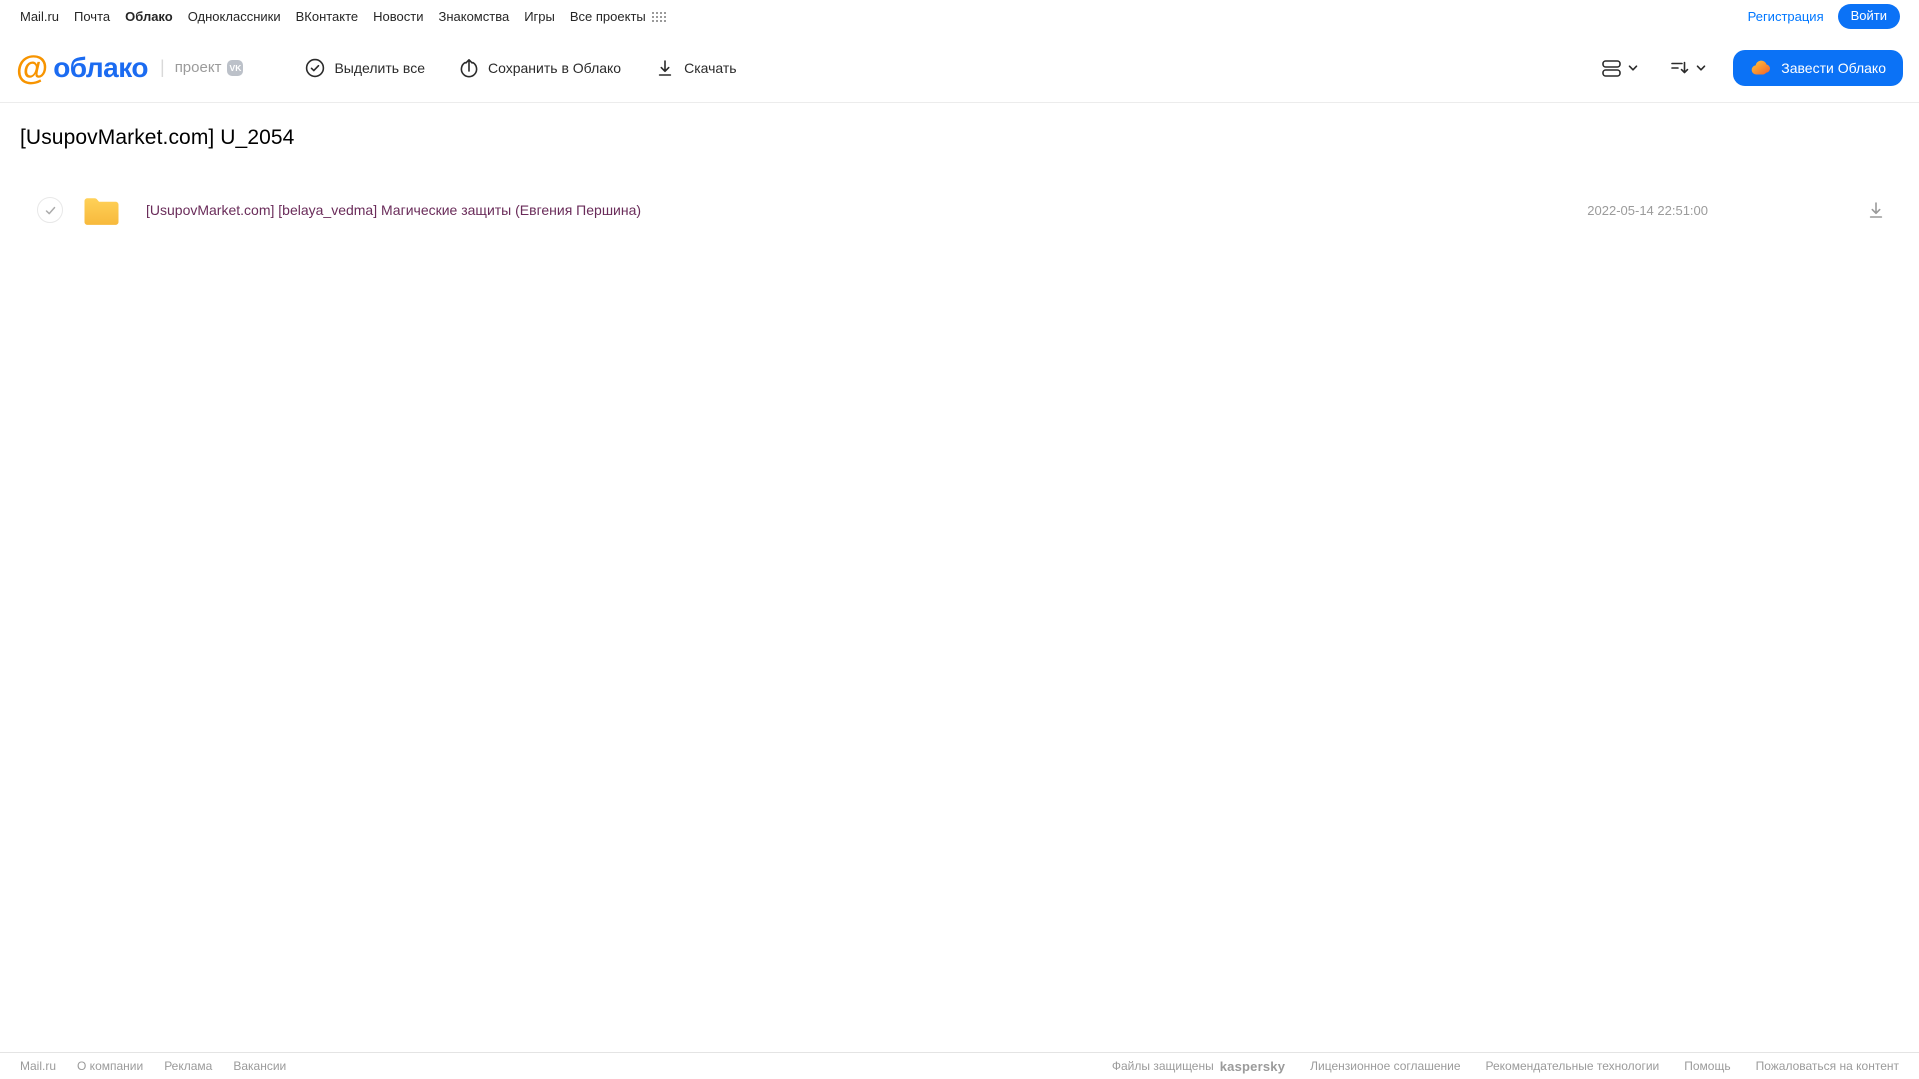 The height and width of the screenshot is (1079, 1919). What do you see at coordinates (1252, 1066) in the screenshot?
I see `kaspersky-logo: kaspersky` at bounding box center [1252, 1066].